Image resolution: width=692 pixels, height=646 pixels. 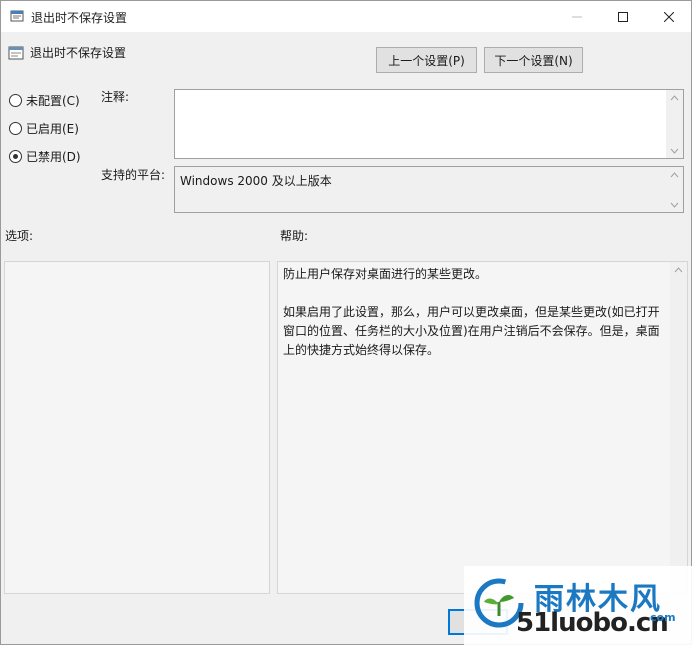 What do you see at coordinates (346, 16) in the screenshot?
I see `title-bar: 退出时不保存设置` at bounding box center [346, 16].